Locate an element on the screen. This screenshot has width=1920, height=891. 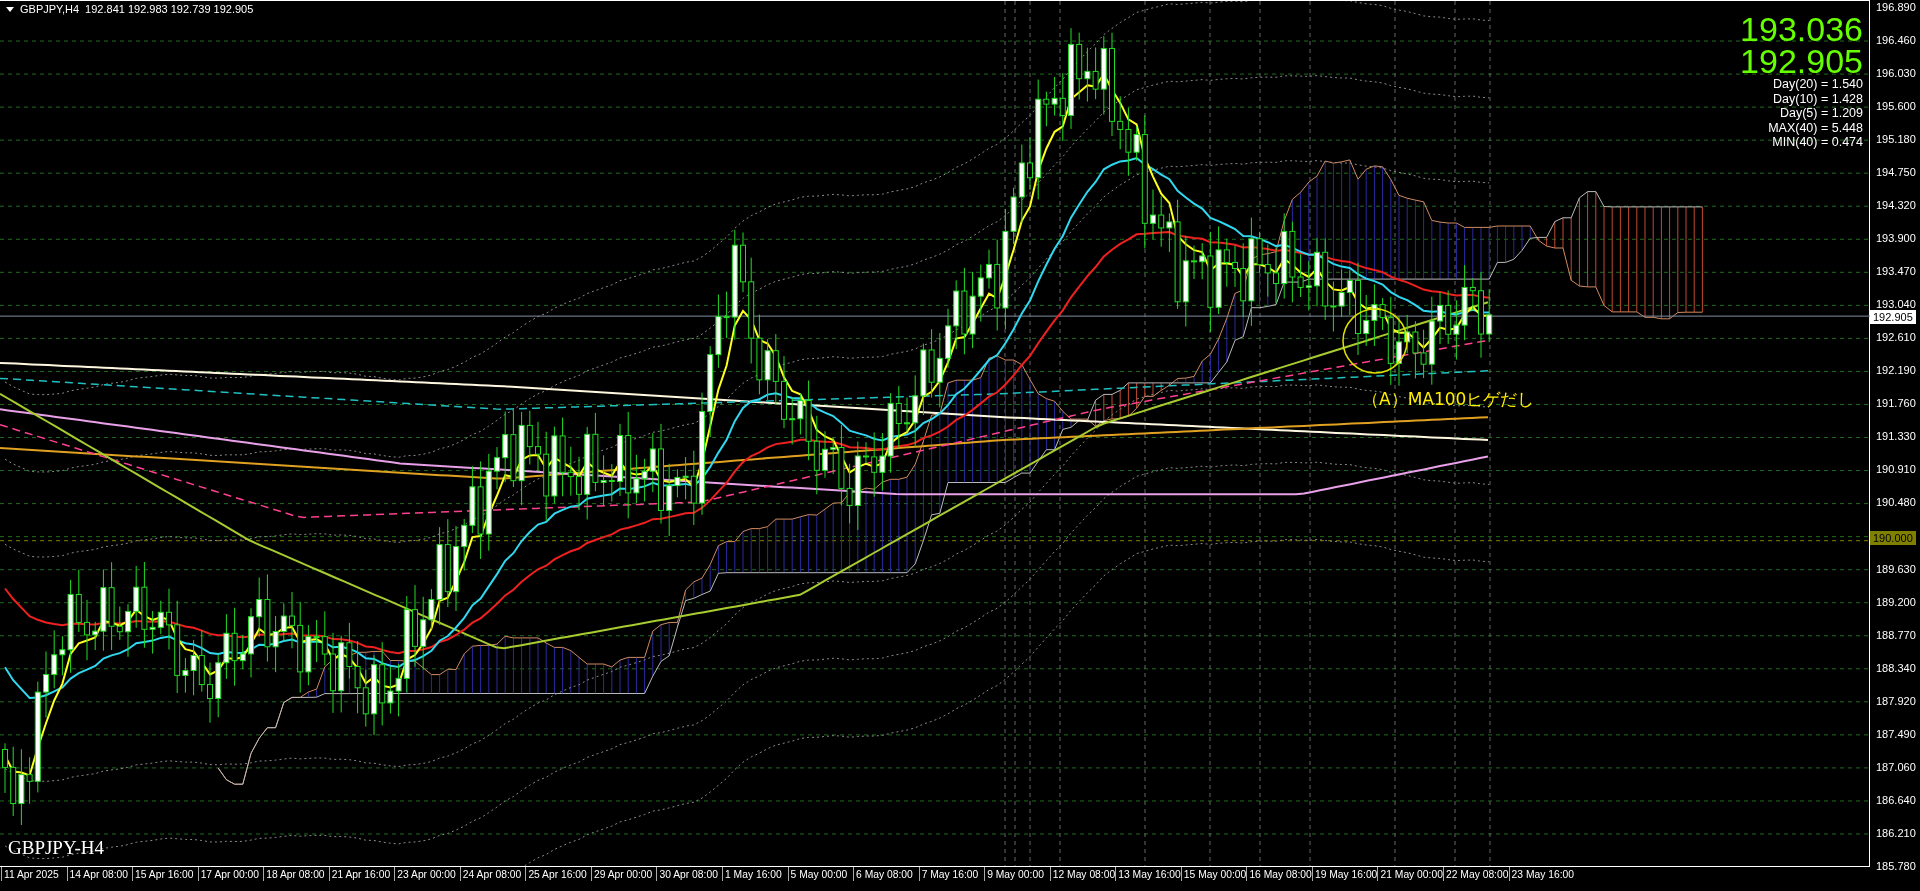
price-axis-label: 191.760 is located at coordinates (1896, 403).